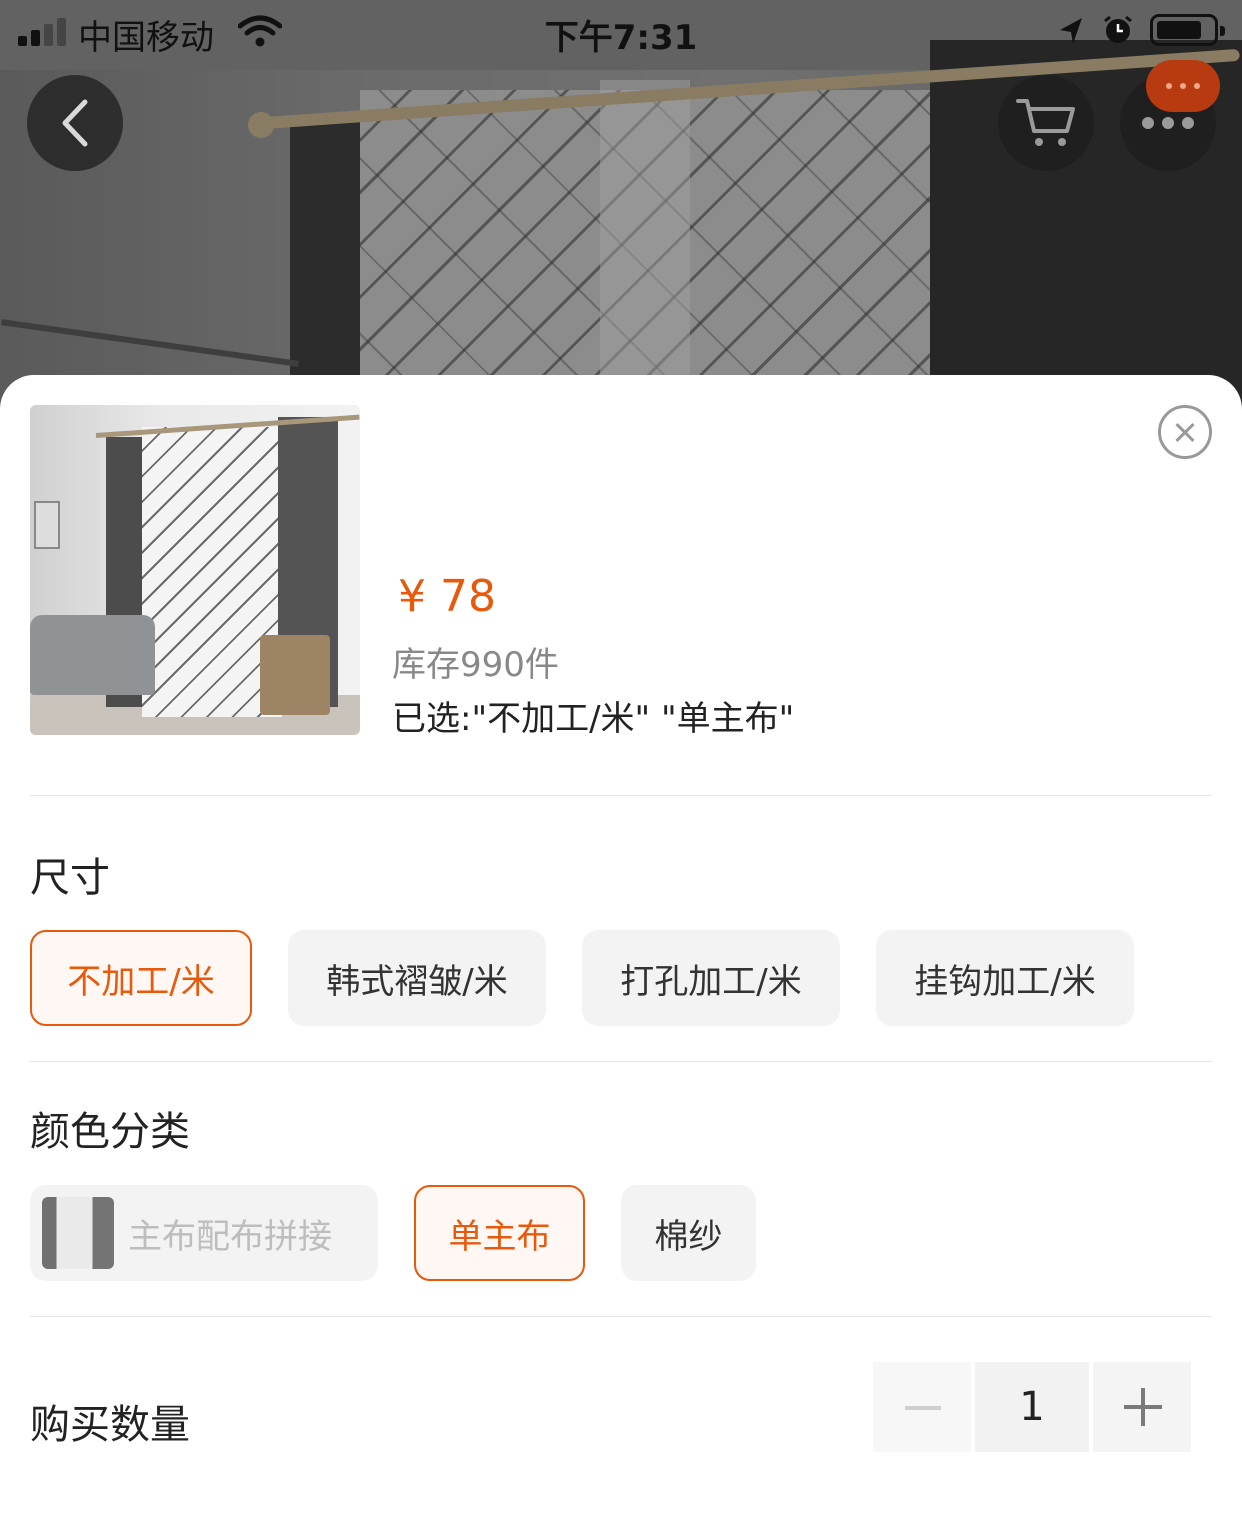  What do you see at coordinates (230, 1236) in the screenshot?
I see `color-option-label: 主布配布拼接` at bounding box center [230, 1236].